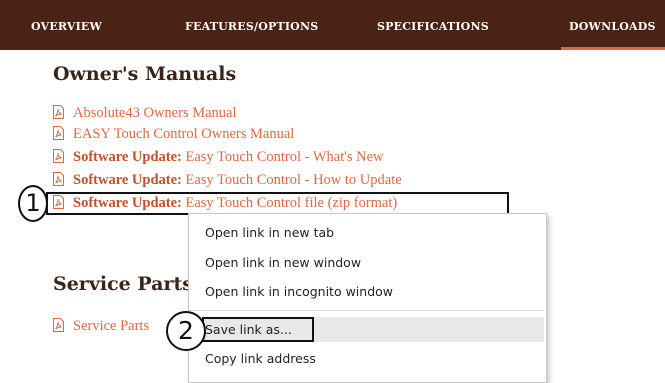 The image size is (665, 383). What do you see at coordinates (366, 232) in the screenshot?
I see `menu-item-open-new-tab: Open link in new tab` at bounding box center [366, 232].